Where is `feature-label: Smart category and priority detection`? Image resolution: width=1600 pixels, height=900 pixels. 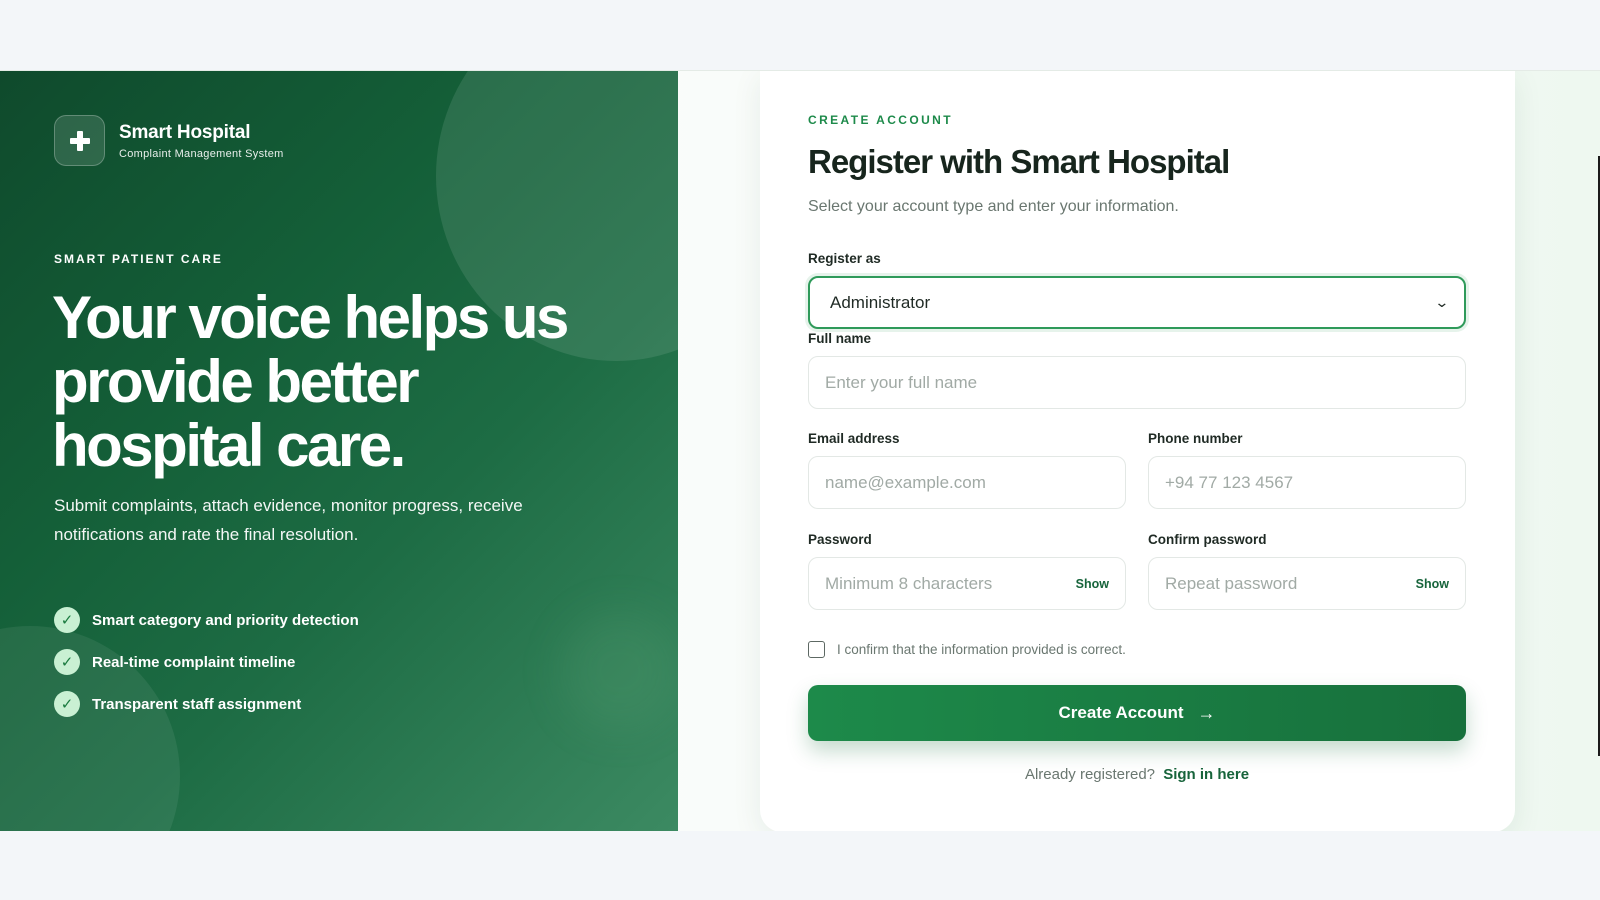 feature-label: Smart category and priority detection is located at coordinates (225, 620).